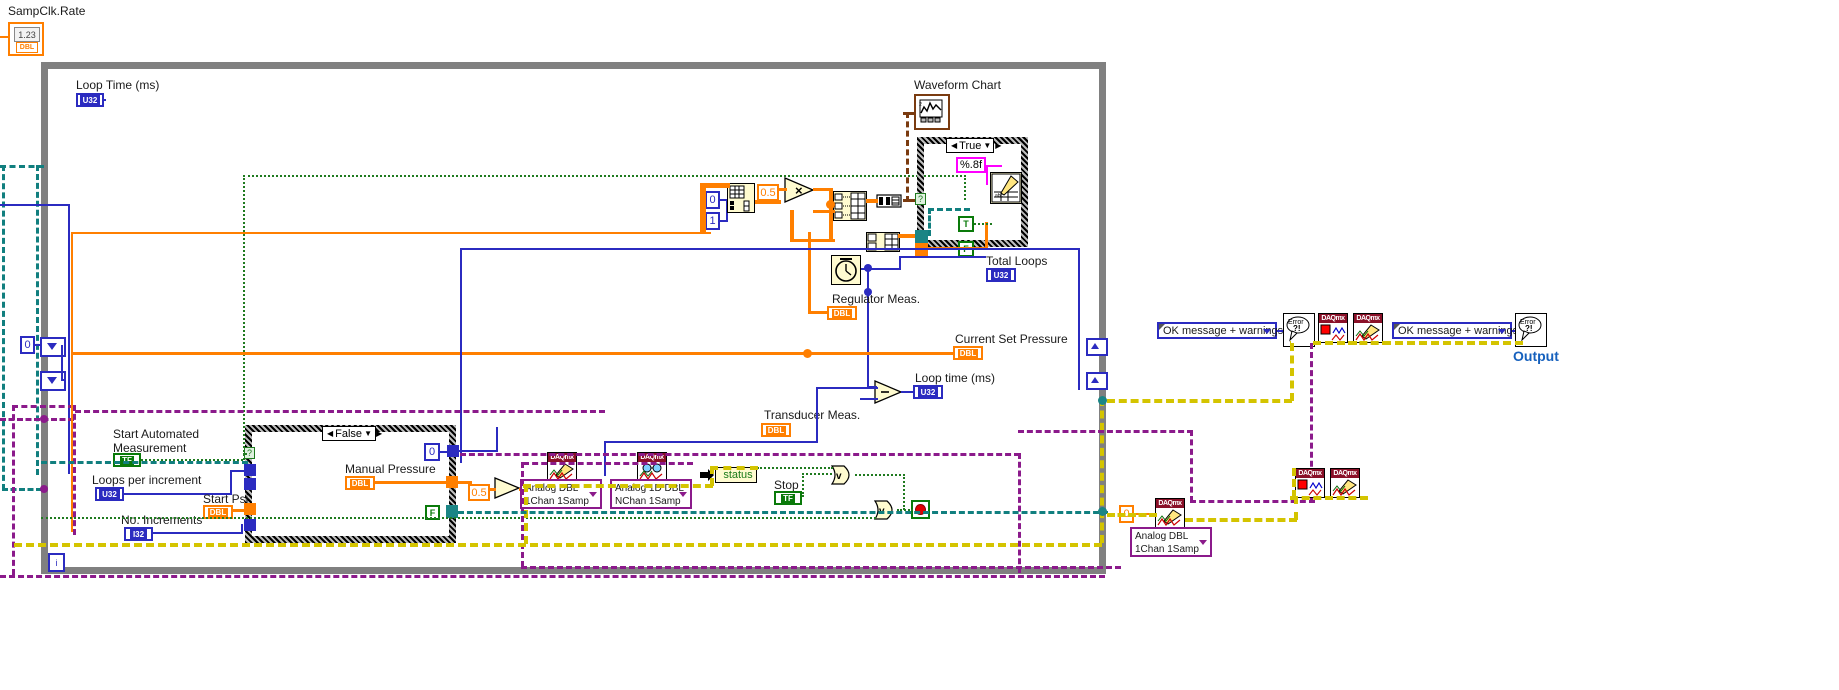  Describe the element at coordinates (889, 201) in the screenshot. I see `array-to-cluster-node` at that location.